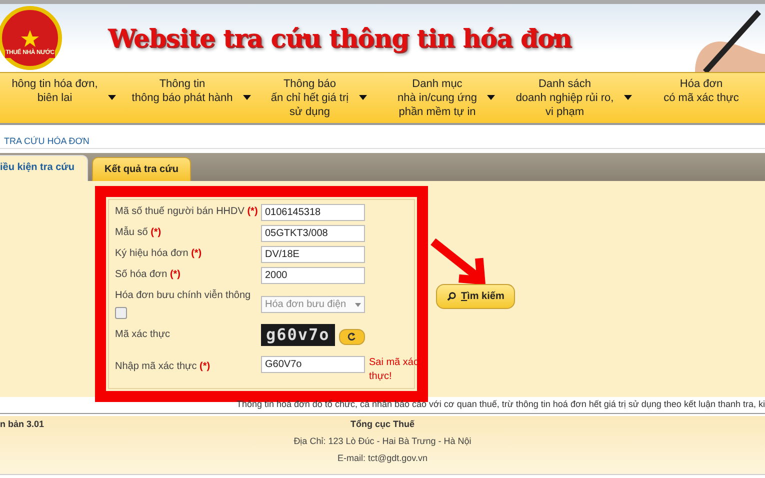  What do you see at coordinates (500, 405) in the screenshot?
I see `notice-text: Thông tin hoá đơn do tổ chức, cá nhân báo cáo với cơ quan thuế, trừ thông tin hoá đơn hết giá trị sử dụng theo kết luận thanh tra, ki` at bounding box center [500, 405].